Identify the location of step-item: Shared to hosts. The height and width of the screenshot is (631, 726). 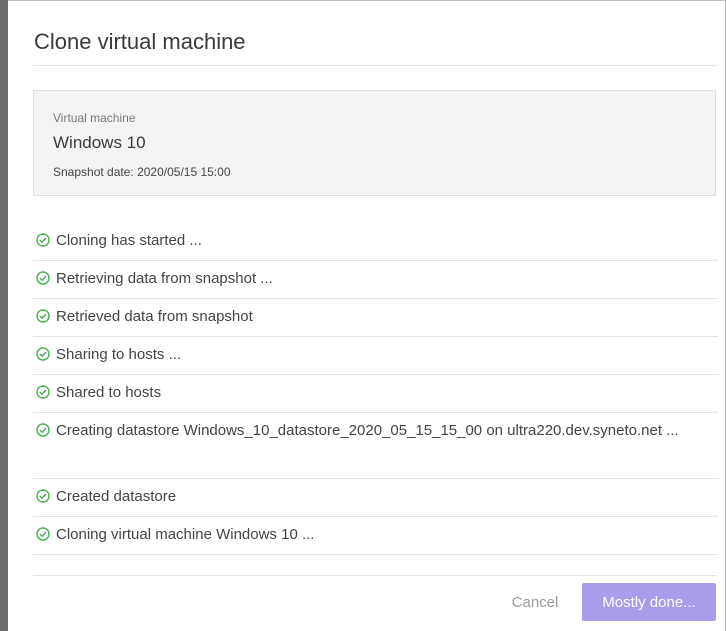
(375, 394).